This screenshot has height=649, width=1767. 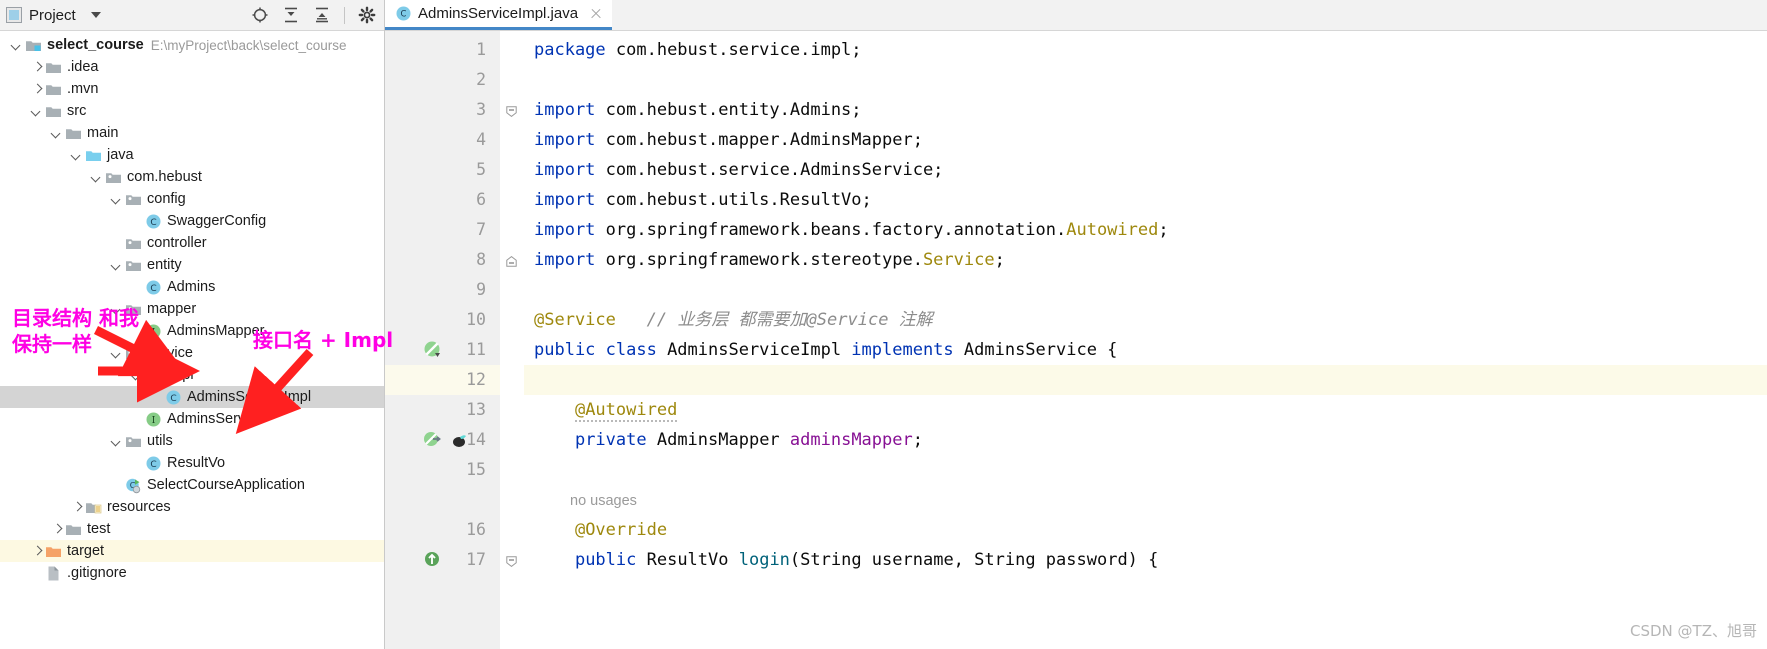 I want to click on tree-item-adminsmapper: I AdminsMapper, so click(x=192, y=331).